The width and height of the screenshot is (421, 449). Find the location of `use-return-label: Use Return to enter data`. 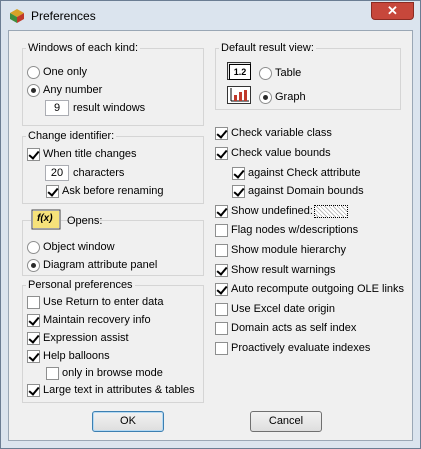

use-return-label: Use Return to enter data is located at coordinates (103, 302).